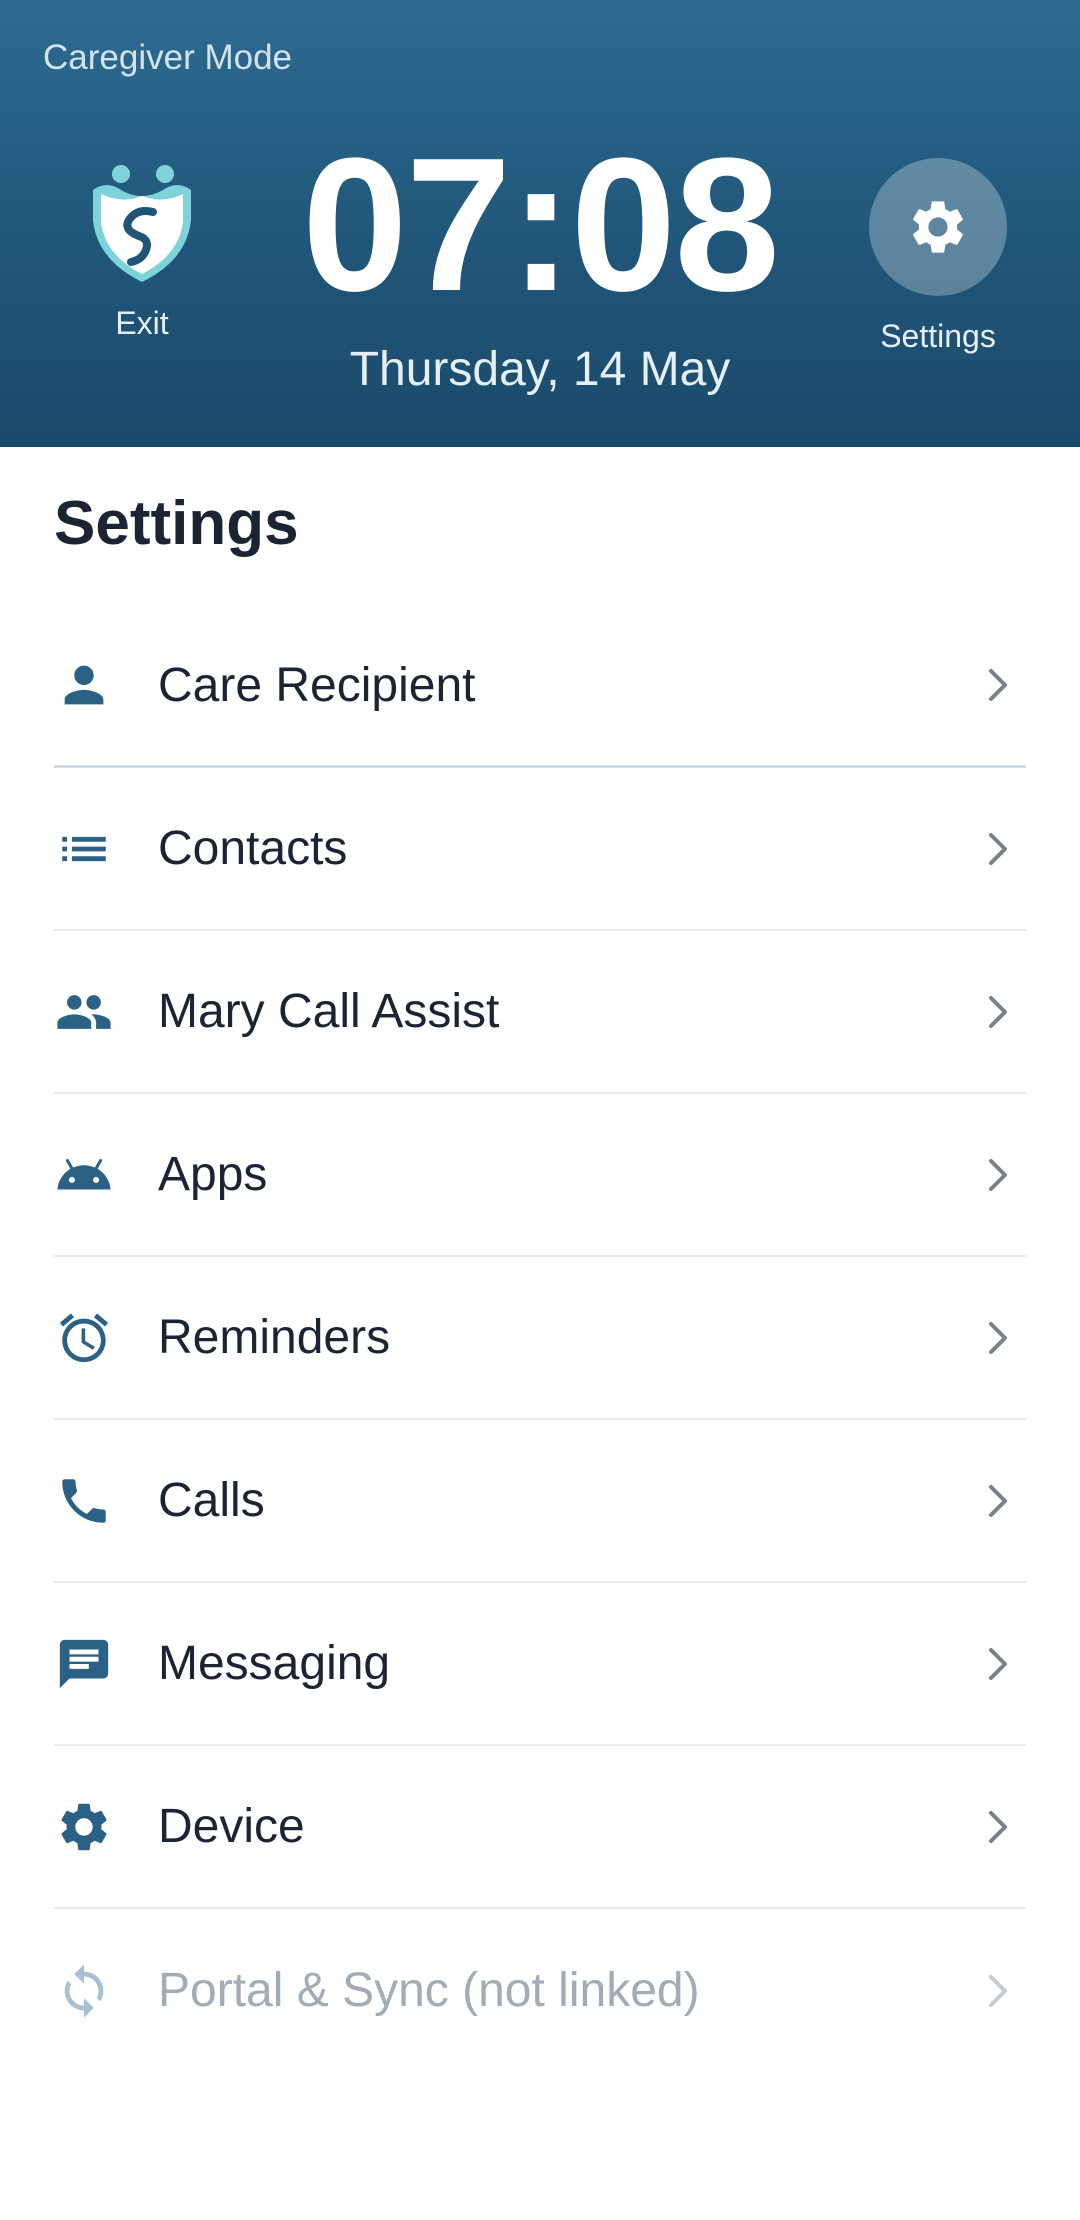 This screenshot has width=1080, height=2220. Describe the element at coordinates (938, 336) in the screenshot. I see `settings-label: Settings` at that location.